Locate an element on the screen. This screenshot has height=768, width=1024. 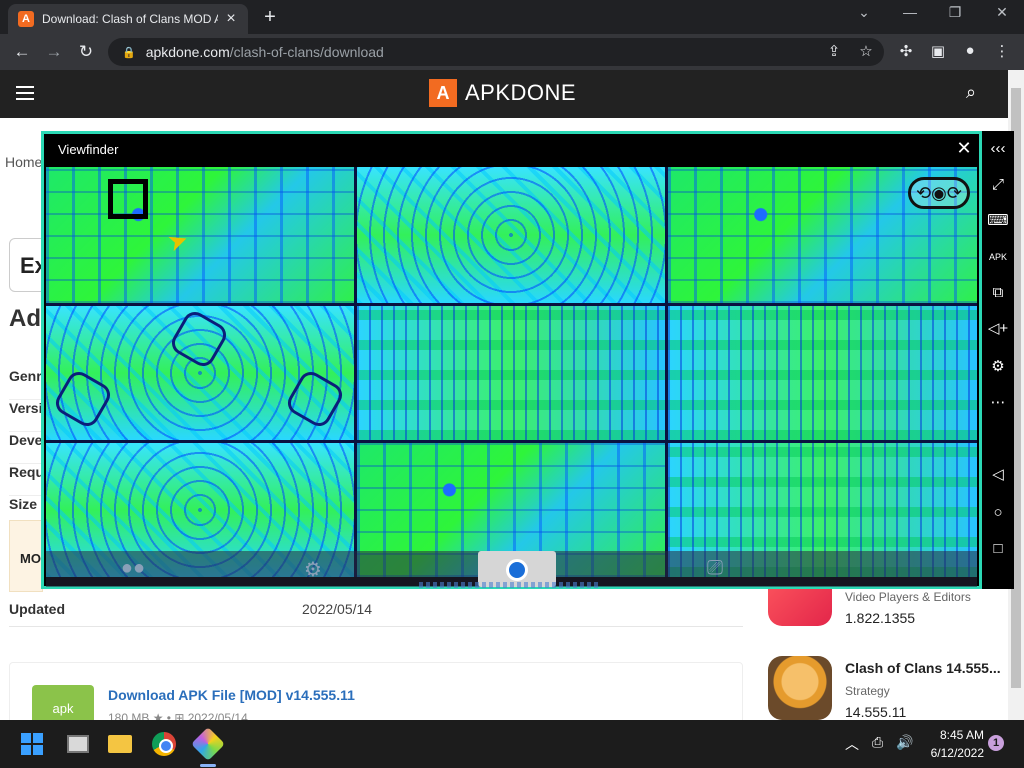
task-view-button is located at coordinates (78, 744).